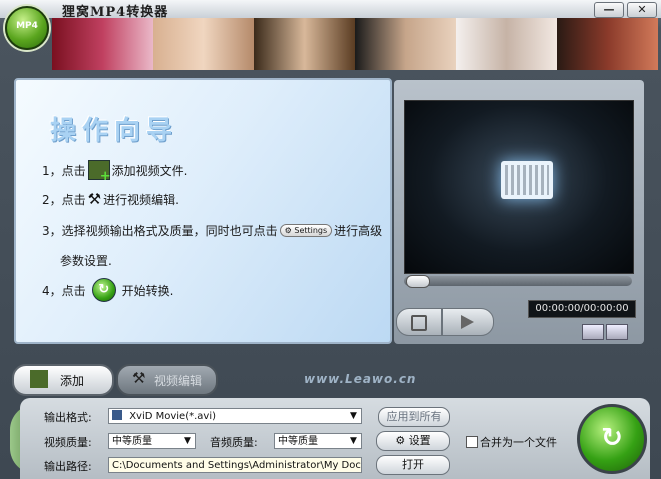 Image resolution: width=661 pixels, height=479 pixels. What do you see at coordinates (419, 440) in the screenshot?
I see `settings-button-label: 设置` at bounding box center [419, 440].